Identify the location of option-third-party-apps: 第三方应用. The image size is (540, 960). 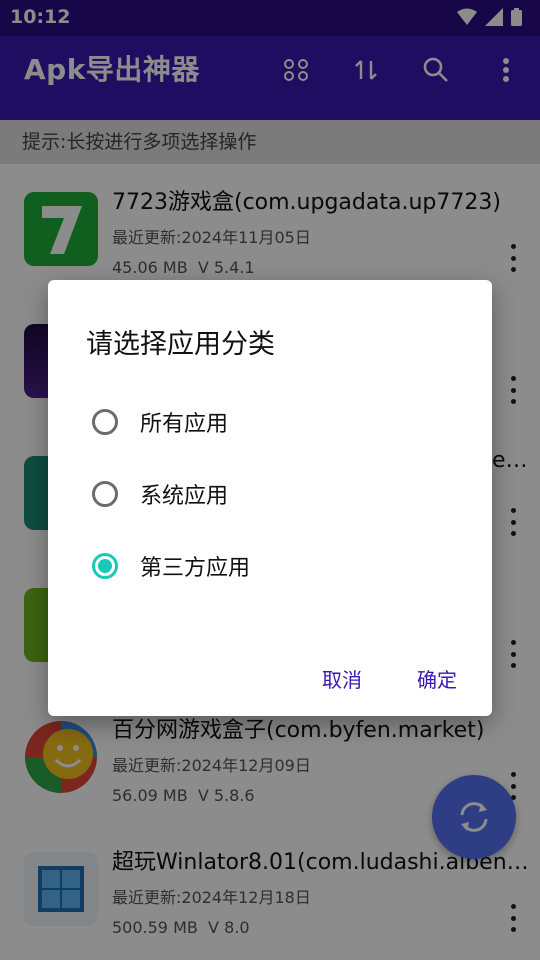
(171, 566).